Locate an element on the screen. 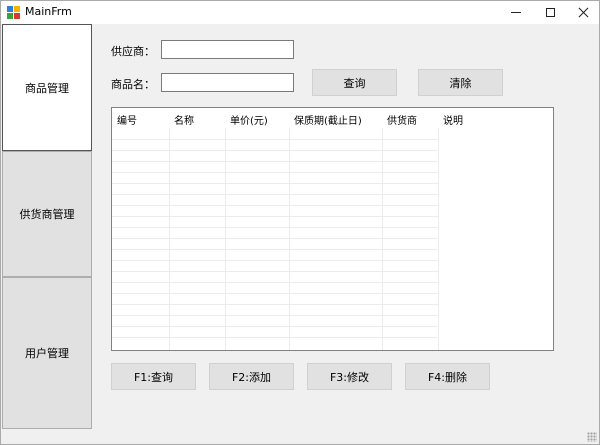 The width and height of the screenshot is (600, 445). minimize-button is located at coordinates (516, 12).